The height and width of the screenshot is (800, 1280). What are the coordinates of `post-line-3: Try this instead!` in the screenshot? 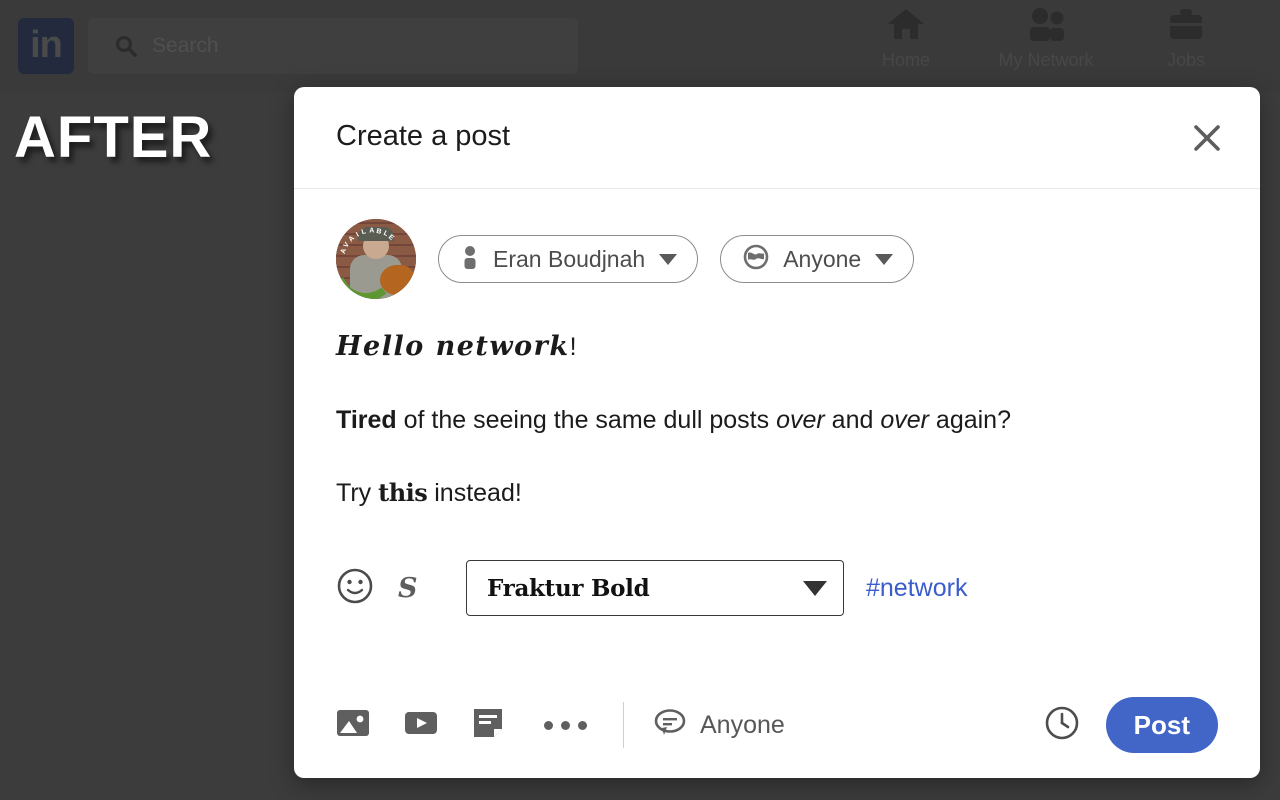 It's located at (777, 493).